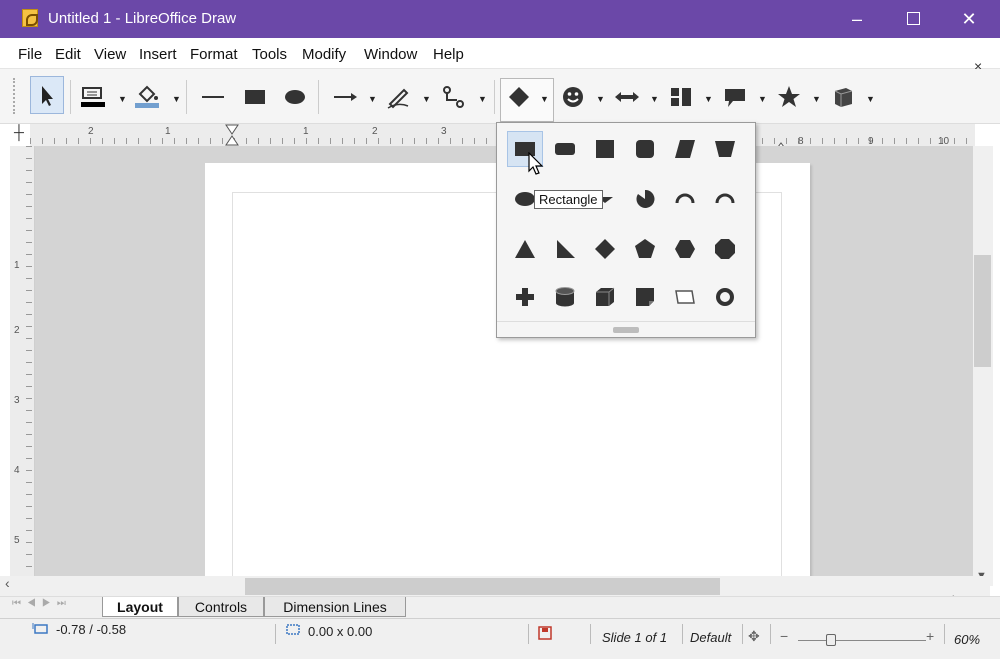 This screenshot has width=1000, height=659. I want to click on line-icon, so click(213, 97).